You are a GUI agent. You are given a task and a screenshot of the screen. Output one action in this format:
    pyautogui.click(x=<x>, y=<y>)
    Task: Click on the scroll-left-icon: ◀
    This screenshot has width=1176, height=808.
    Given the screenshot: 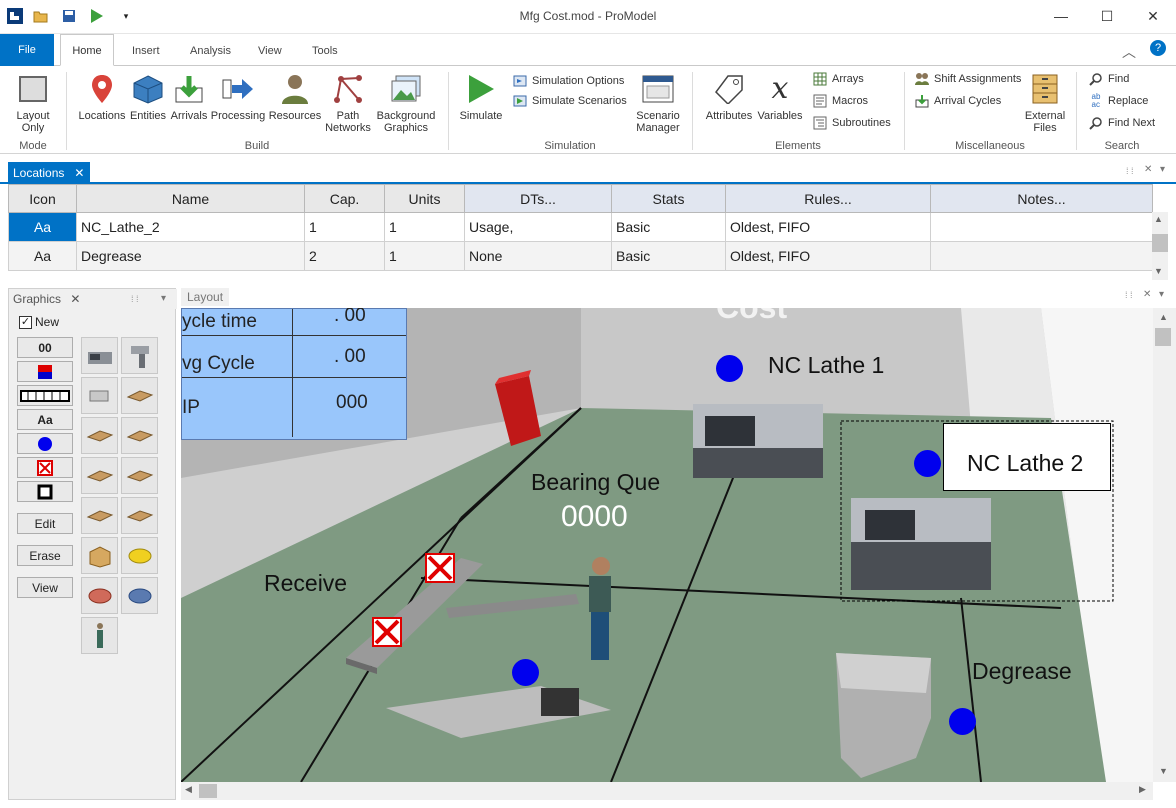 What is the action you would take?
    pyautogui.click(x=188, y=789)
    